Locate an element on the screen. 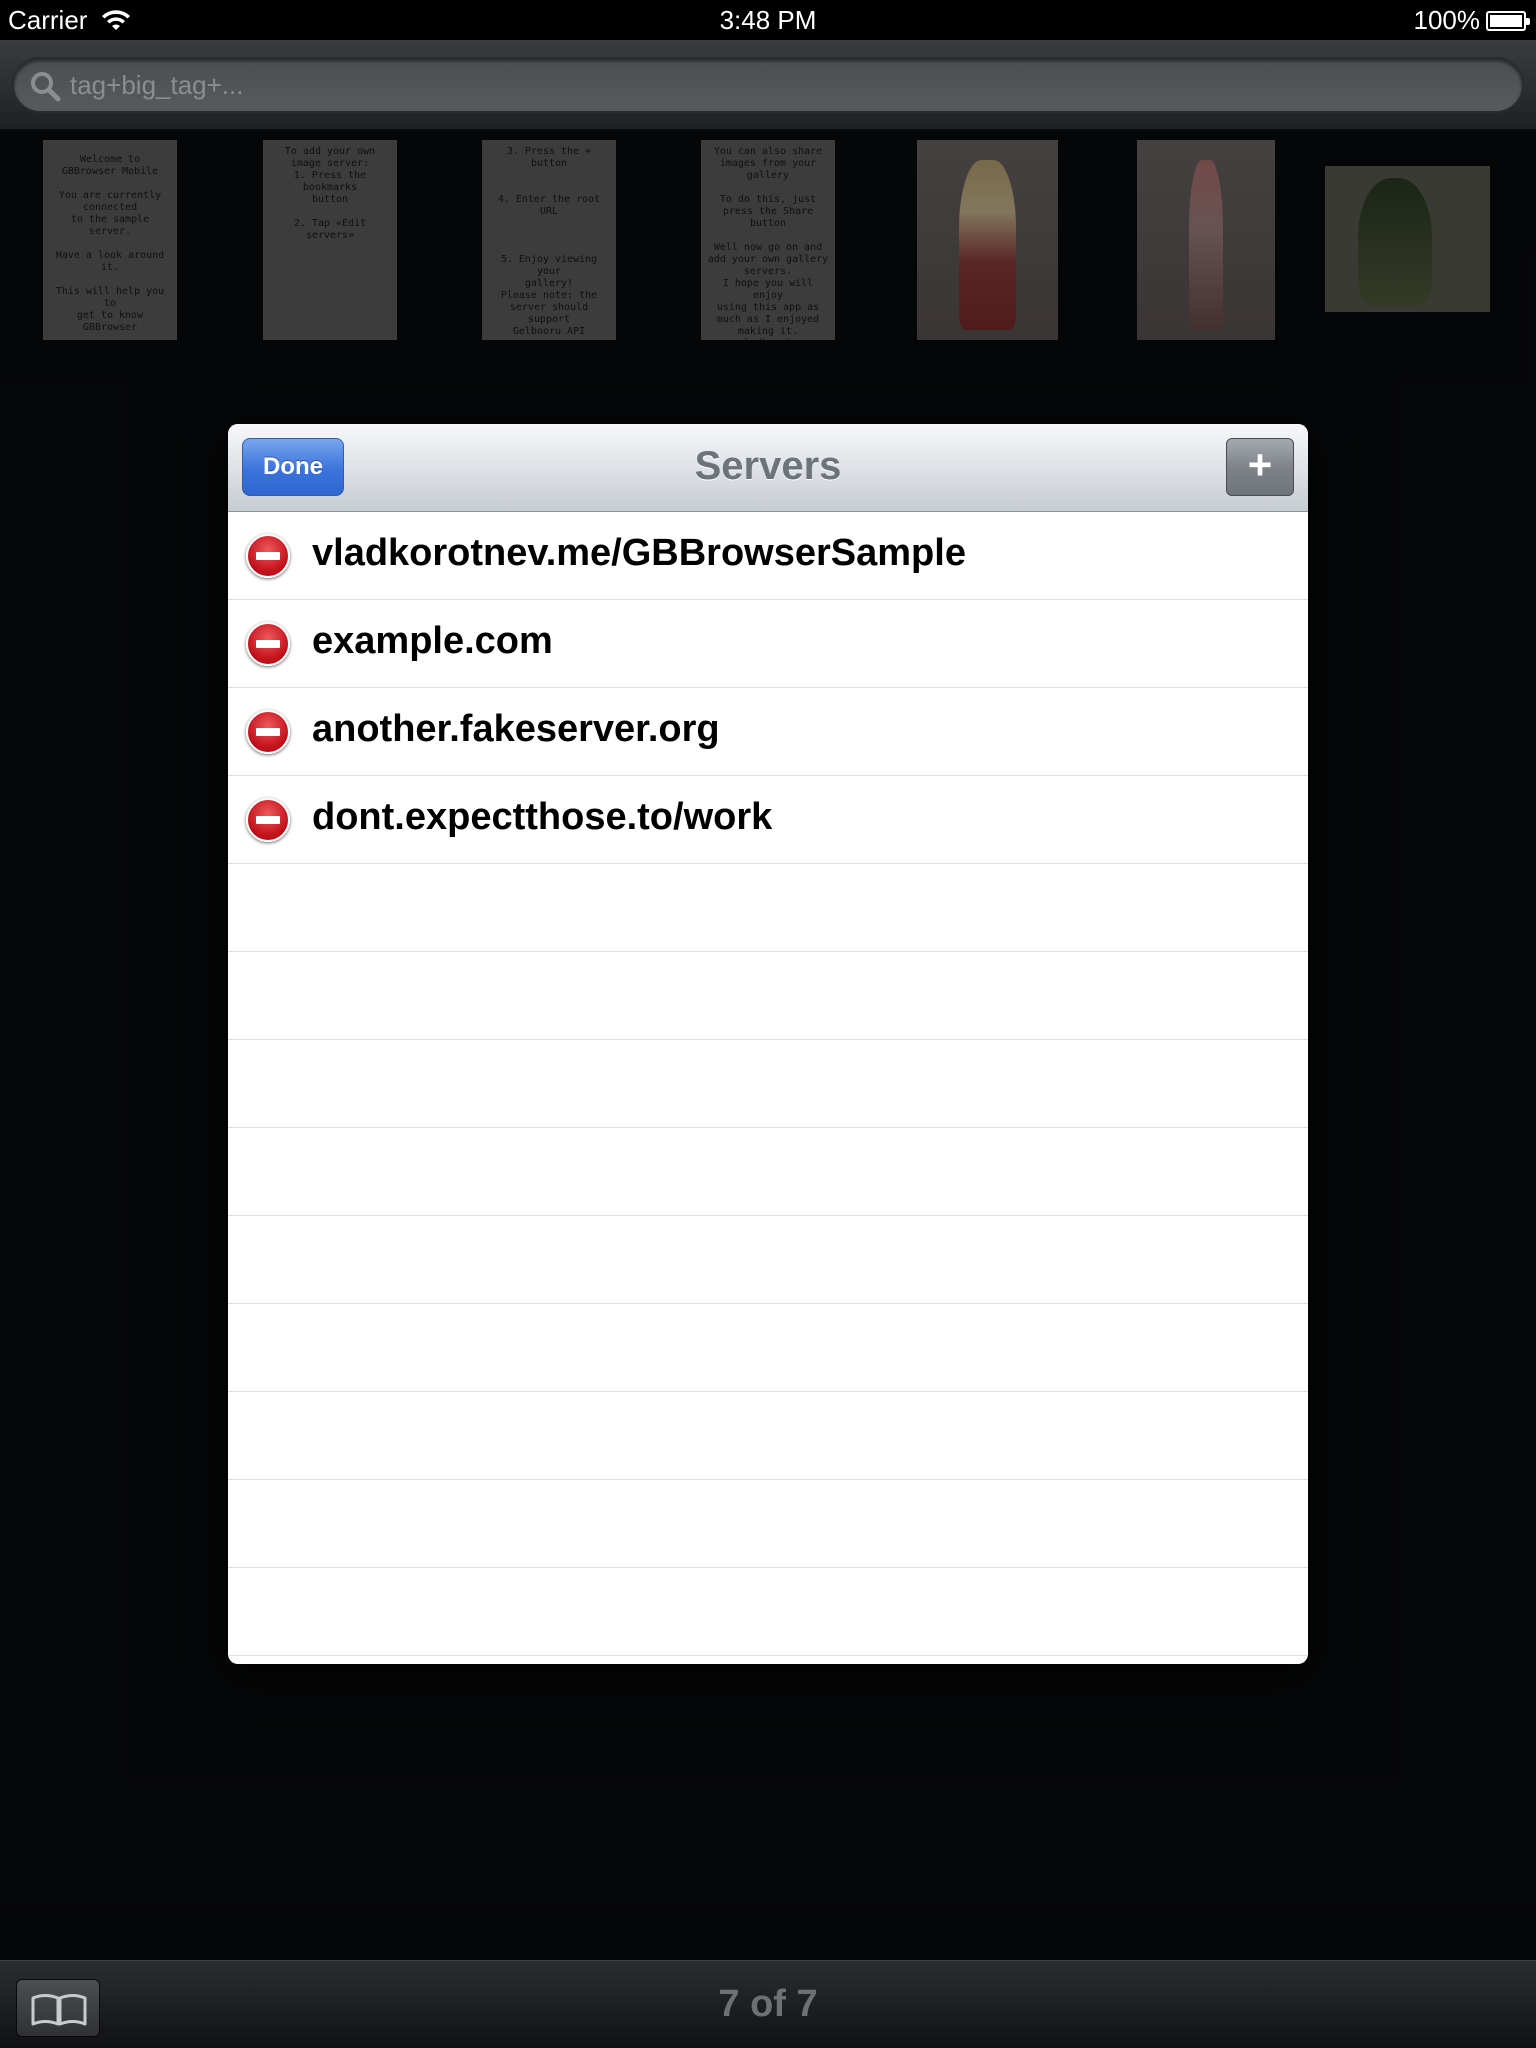 This screenshot has width=1536, height=2048. search-bar is located at coordinates (768, 85).